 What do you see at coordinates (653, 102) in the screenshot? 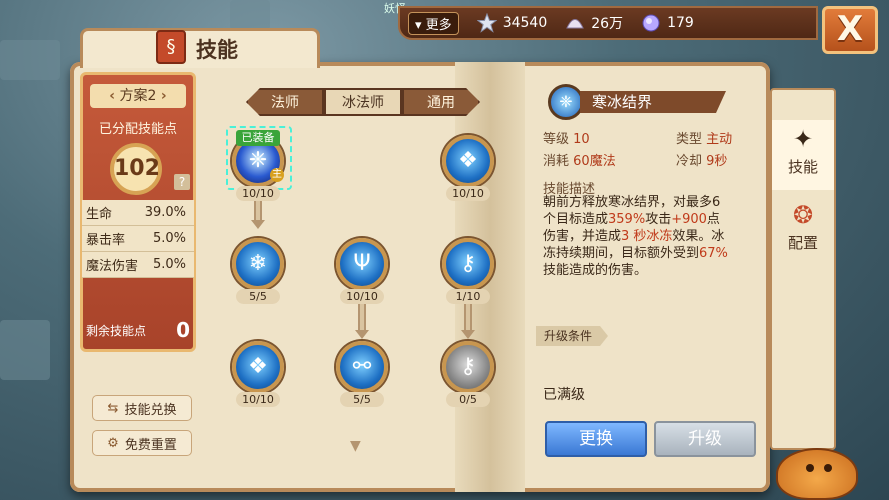
I see `skill-name: 寒冰结界` at bounding box center [653, 102].